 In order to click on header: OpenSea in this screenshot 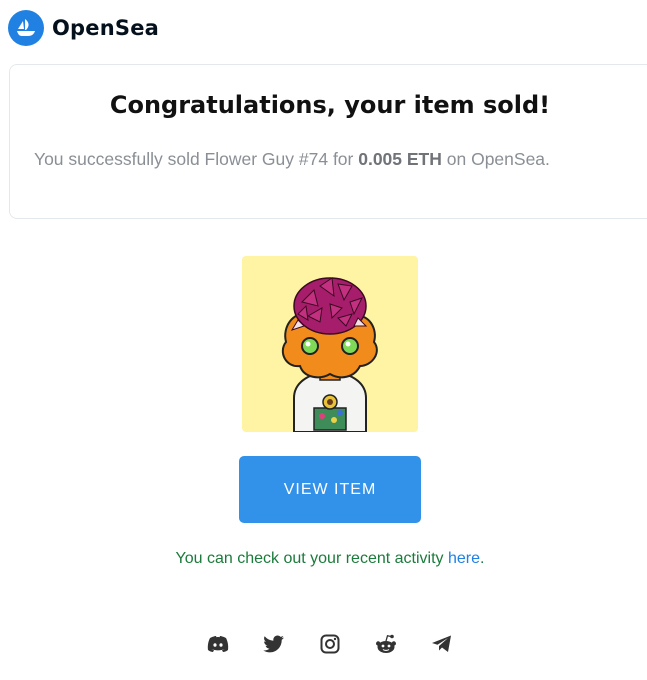, I will do `click(83, 28)`.